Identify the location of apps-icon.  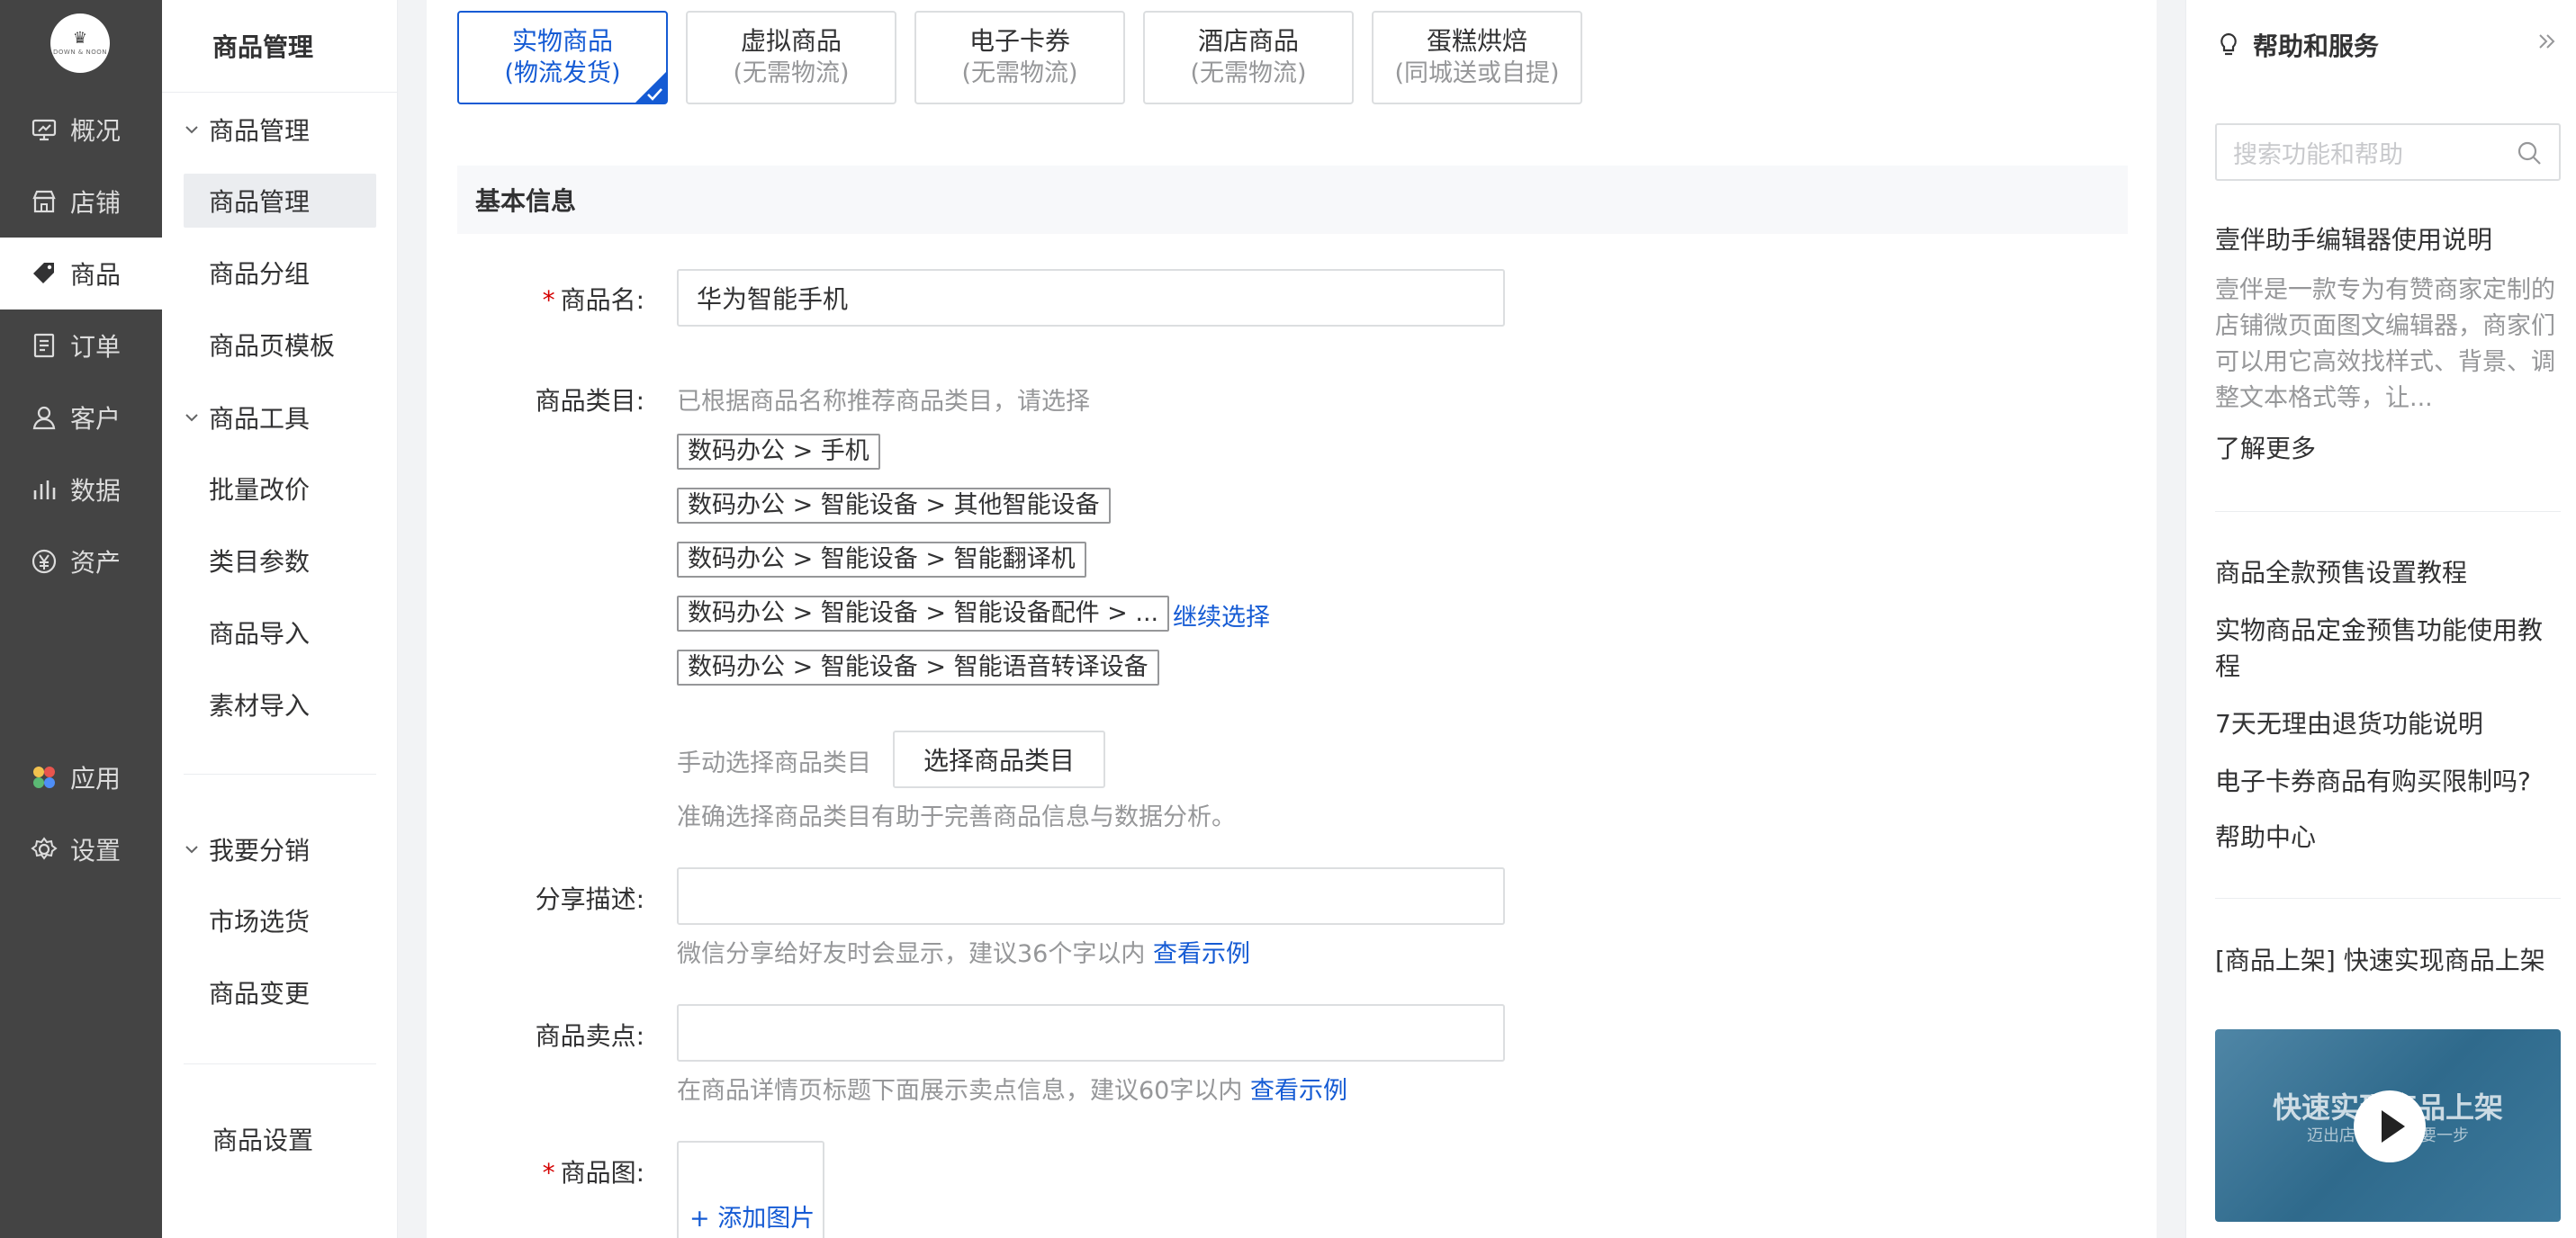
(44, 777).